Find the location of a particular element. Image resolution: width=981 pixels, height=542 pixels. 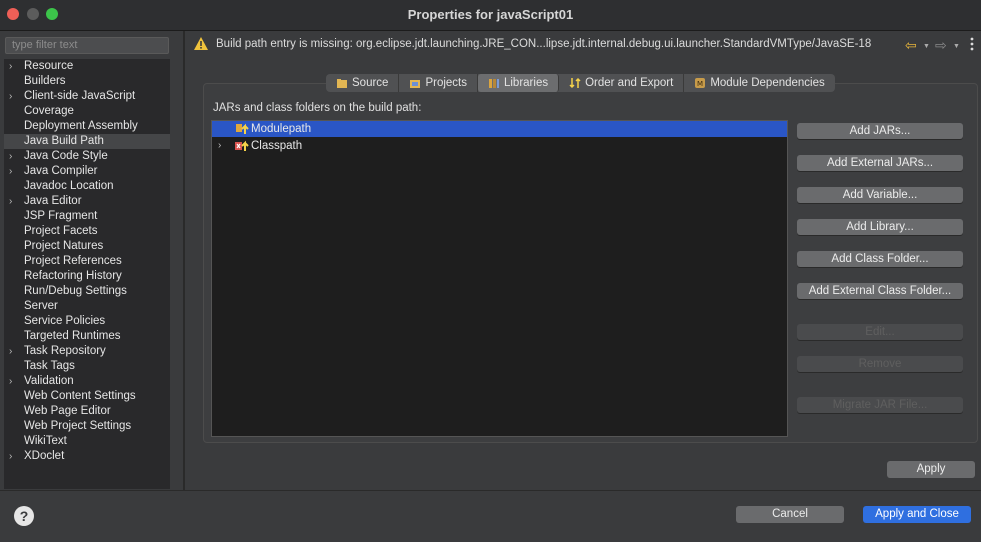

sidebar-item-label: Builders is located at coordinates (45, 81).